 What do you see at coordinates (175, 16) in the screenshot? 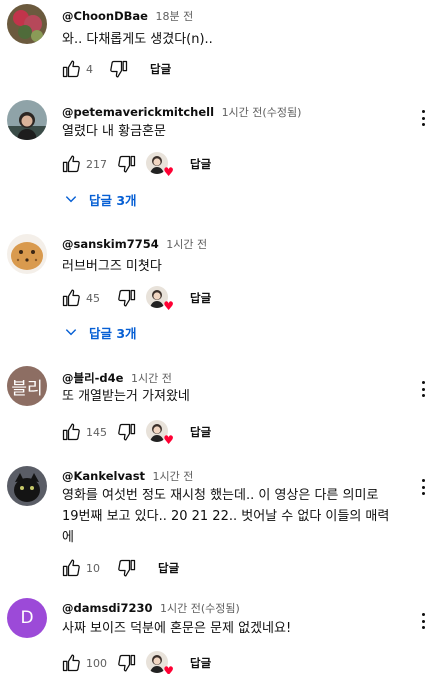
I see `comment-time: 18분 전` at bounding box center [175, 16].